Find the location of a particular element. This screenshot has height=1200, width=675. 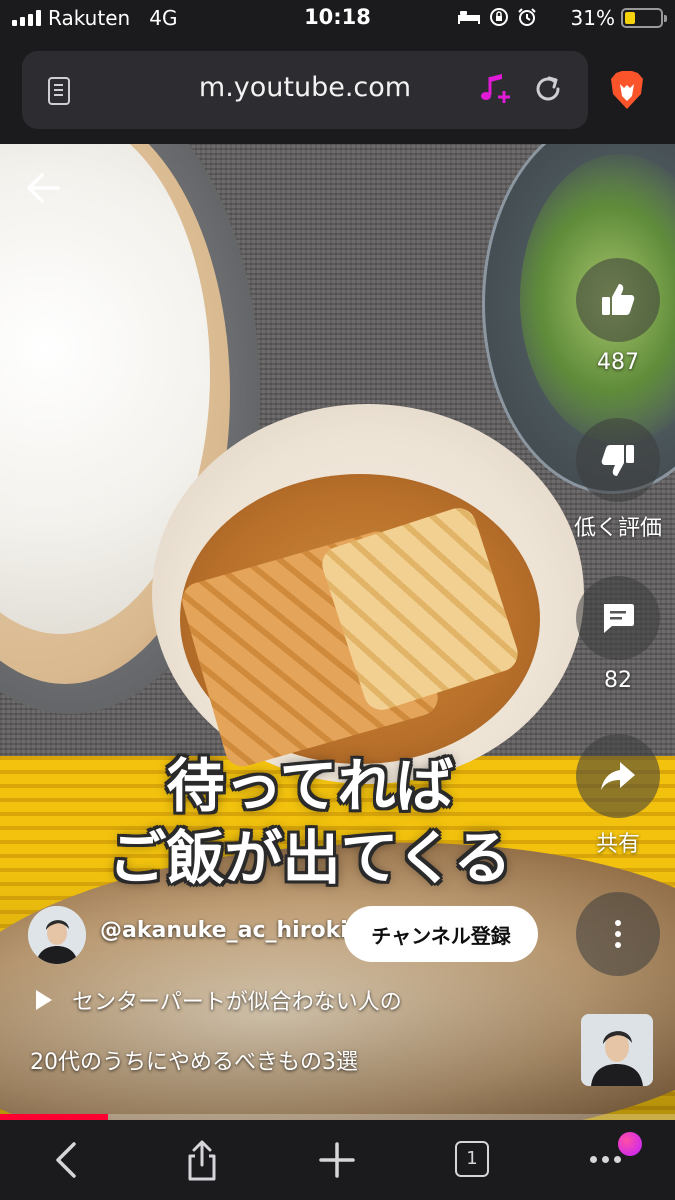

comment-icon is located at coordinates (619, 618).